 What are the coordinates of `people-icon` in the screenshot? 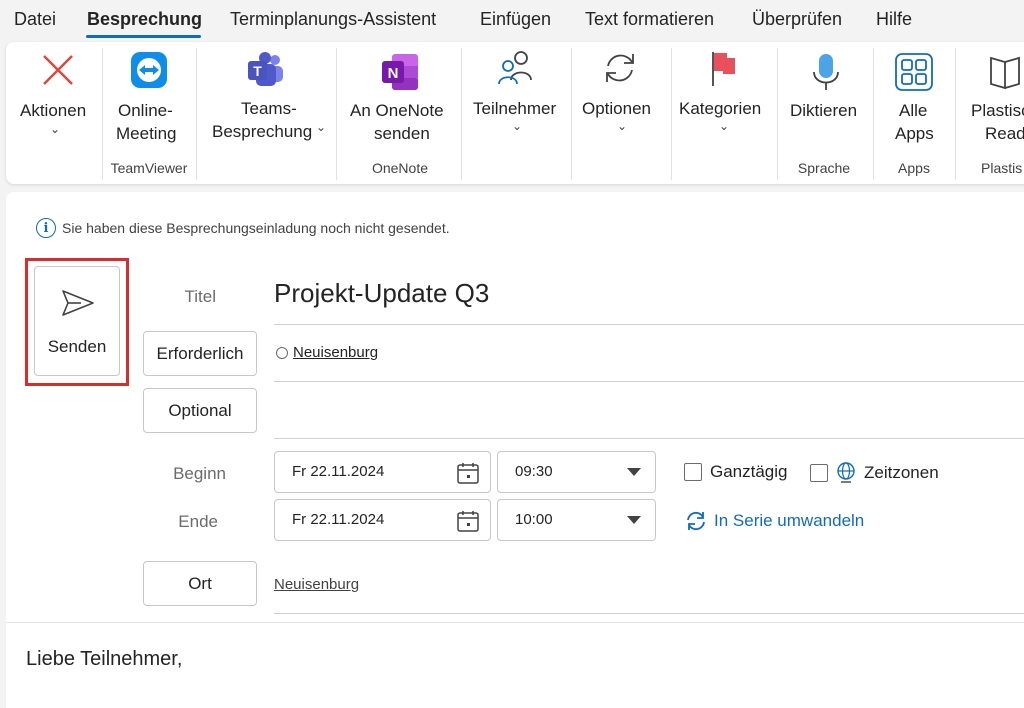 It's located at (515, 68).